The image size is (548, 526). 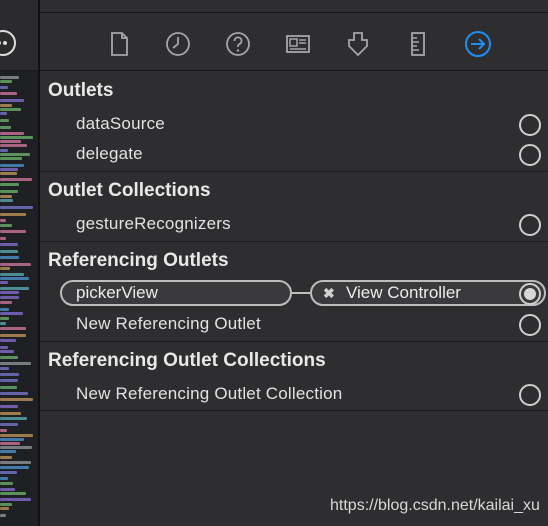 I want to click on more-options-button, so click(x=8, y=43).